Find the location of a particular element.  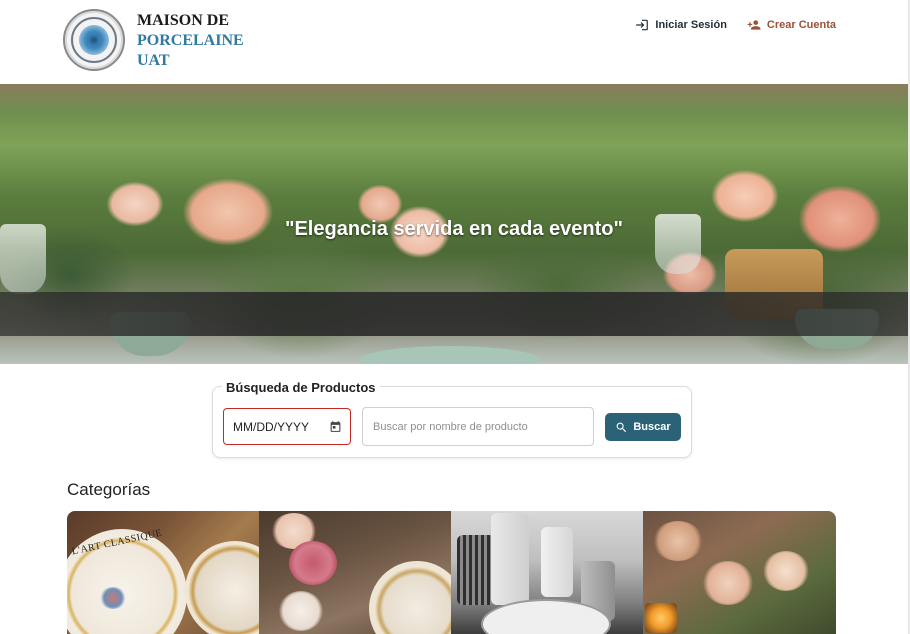

search-icon is located at coordinates (621, 427).